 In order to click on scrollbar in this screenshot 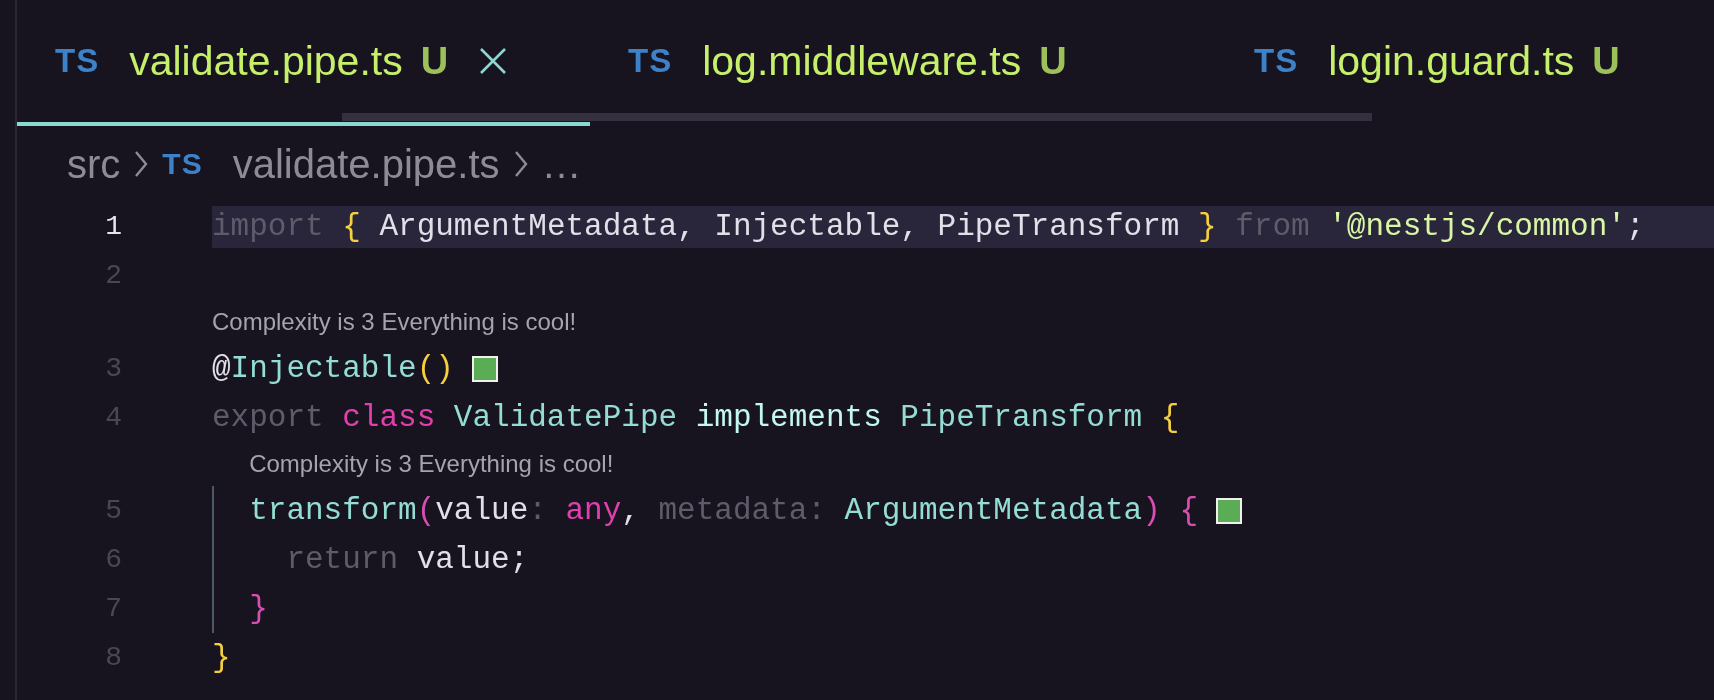, I will do `click(857, 117)`.